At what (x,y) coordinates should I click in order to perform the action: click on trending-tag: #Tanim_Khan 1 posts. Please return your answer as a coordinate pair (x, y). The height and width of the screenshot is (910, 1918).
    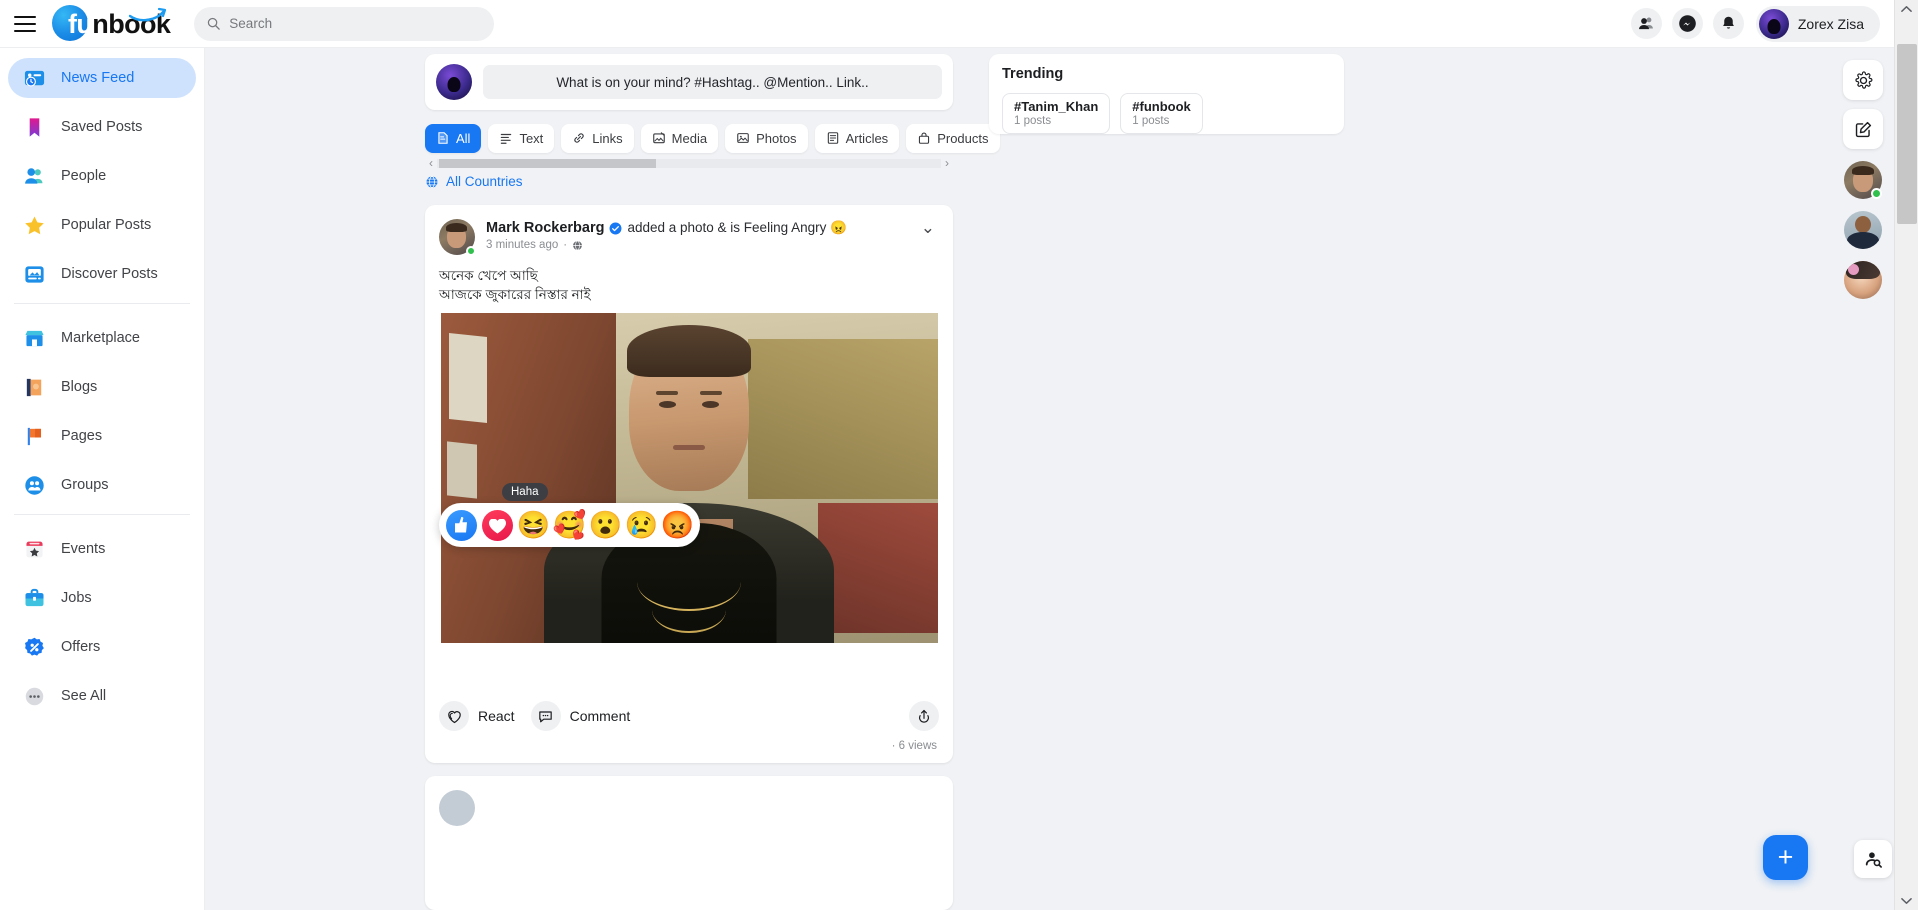
    Looking at the image, I should click on (1056, 113).